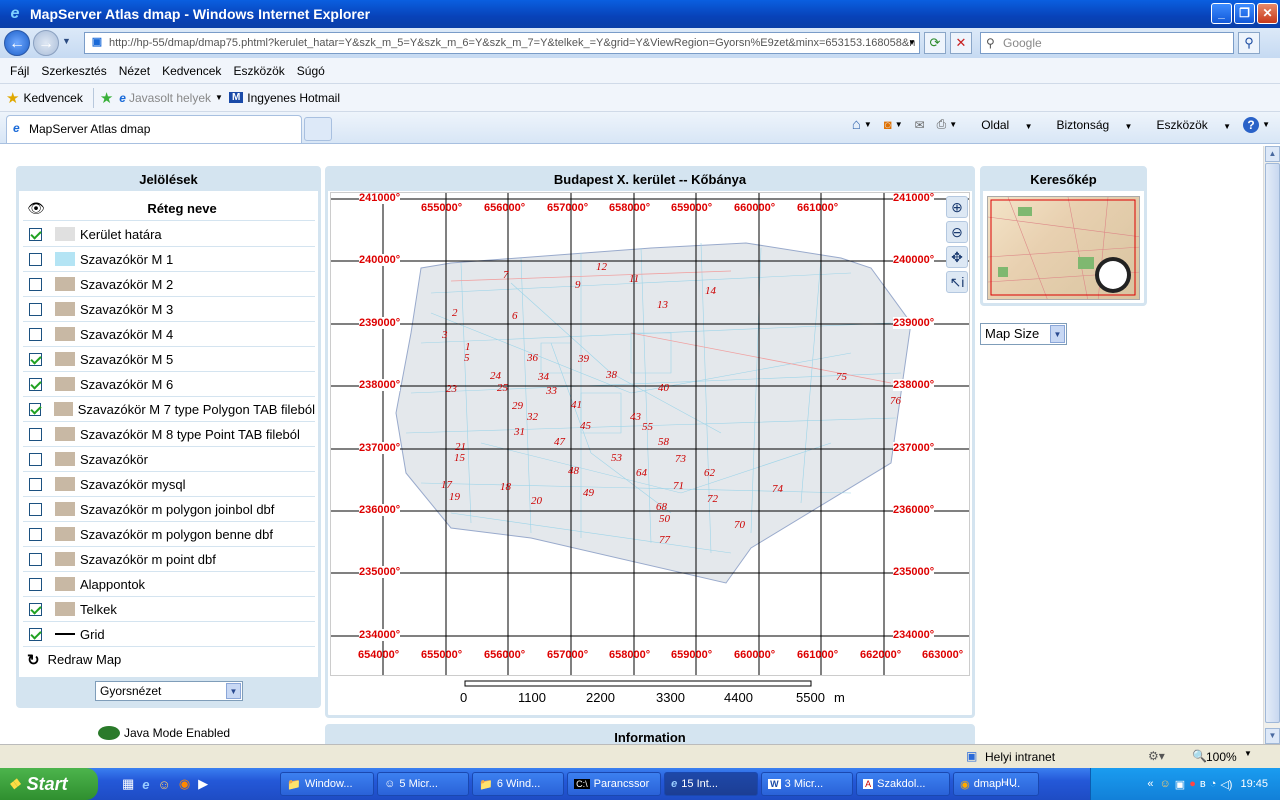  I want to click on vertical-scrollbar: ▲ ▼, so click(1271, 445).